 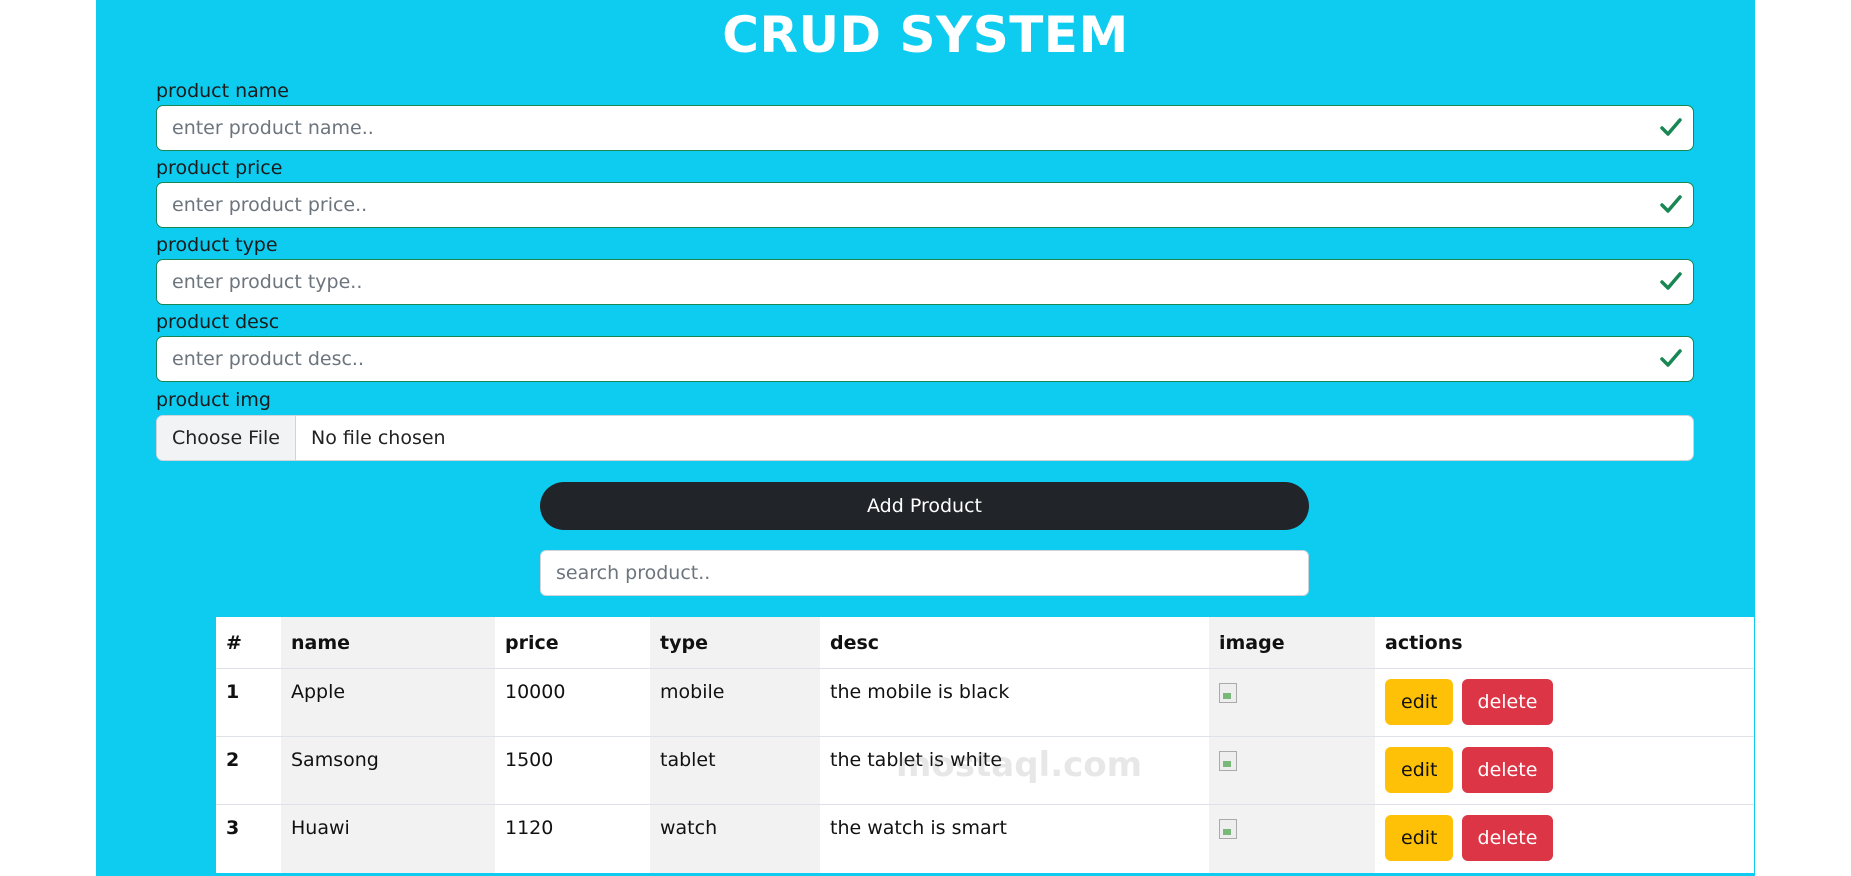 I want to click on col-header-actions: actions, so click(x=1564, y=643).